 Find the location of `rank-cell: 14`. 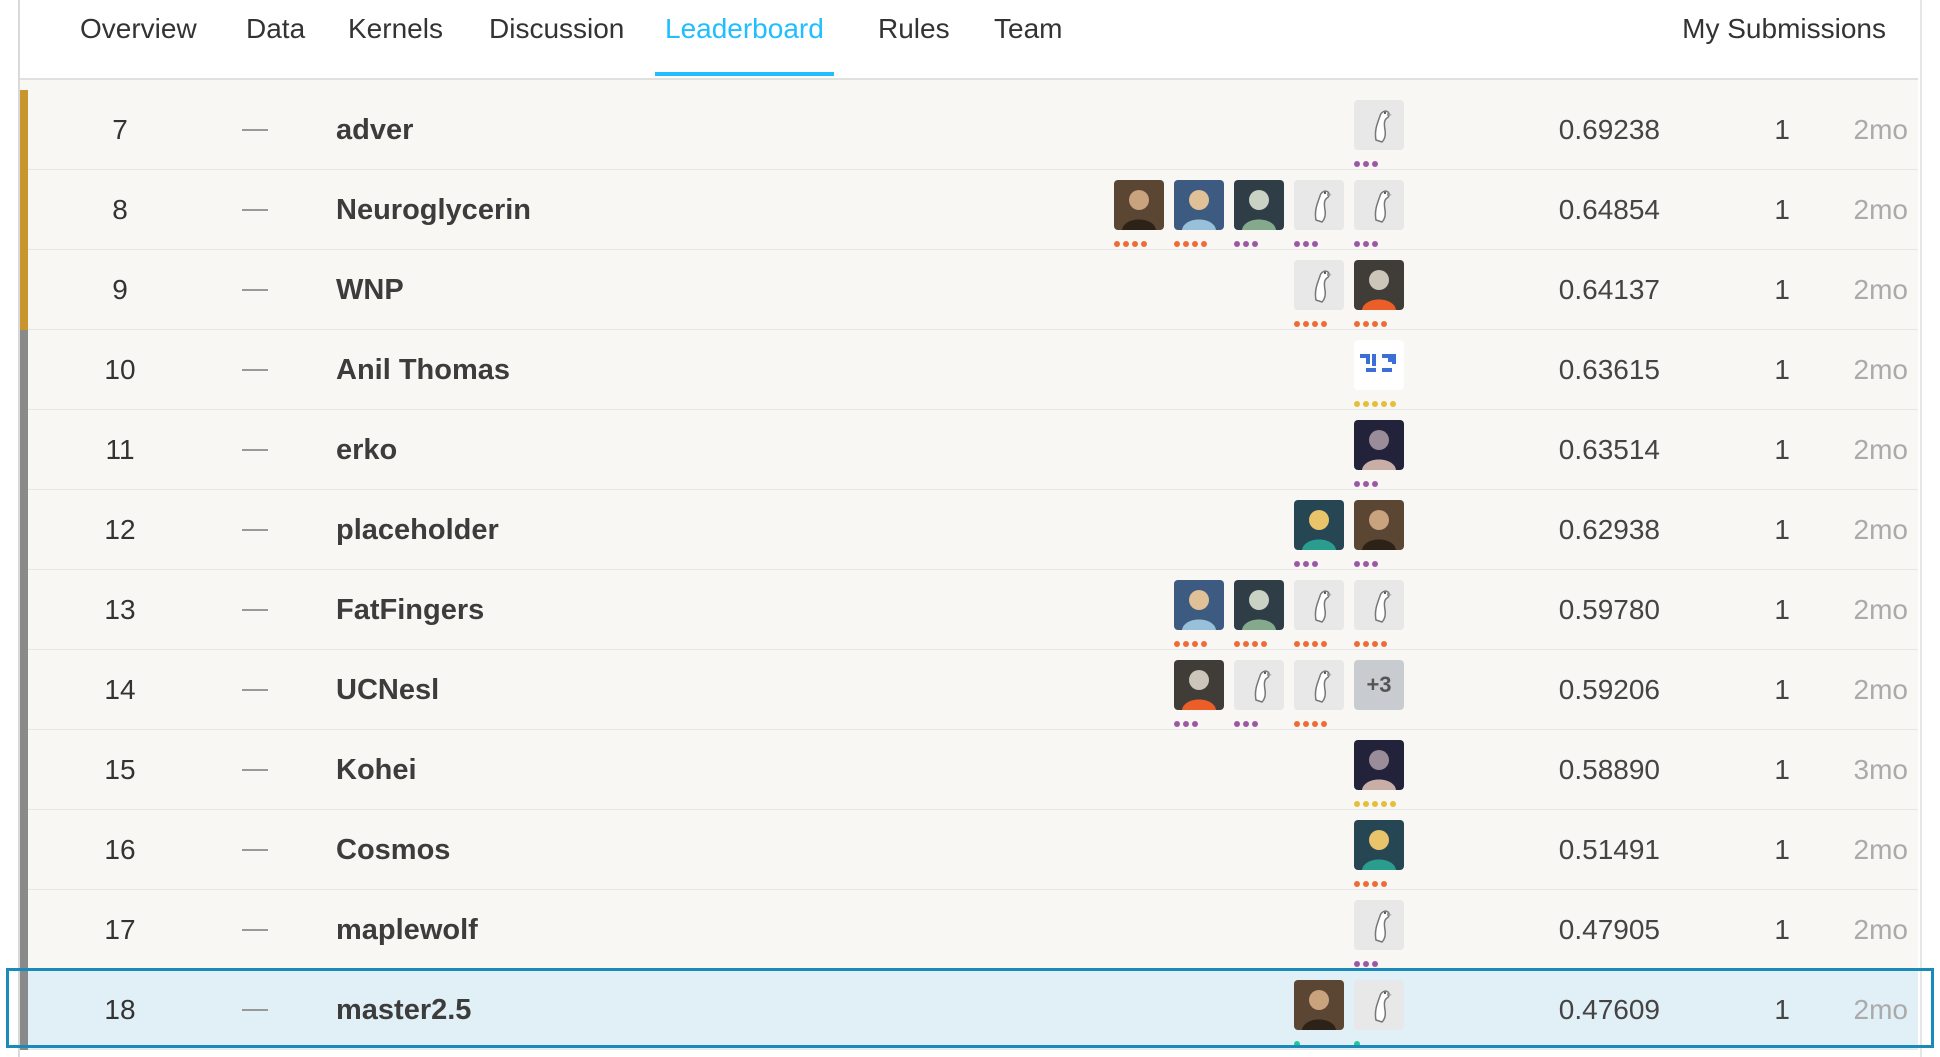

rank-cell: 14 is located at coordinates (120, 689).